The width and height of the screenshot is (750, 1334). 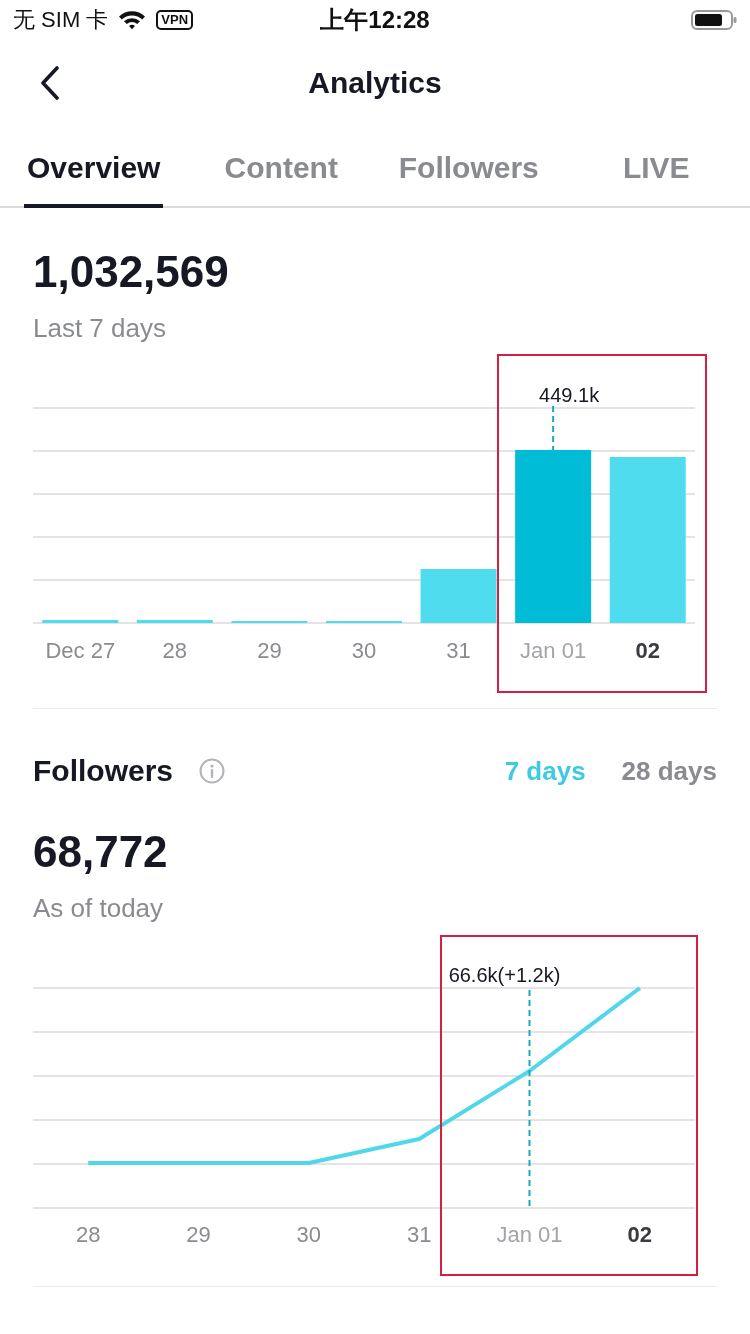 I want to click on section-title: Followers, so click(x=103, y=771).